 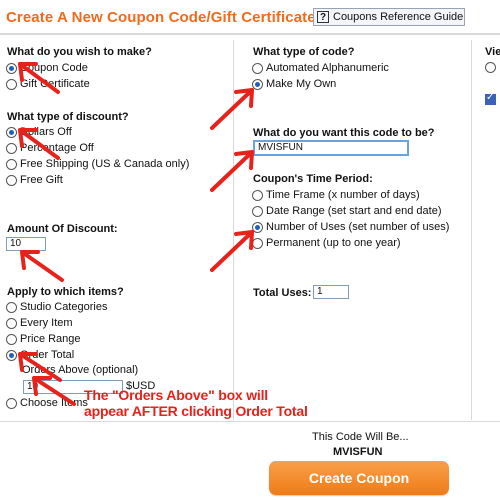 I want to click on option-label: Time Frame (x number of days), so click(x=343, y=195).